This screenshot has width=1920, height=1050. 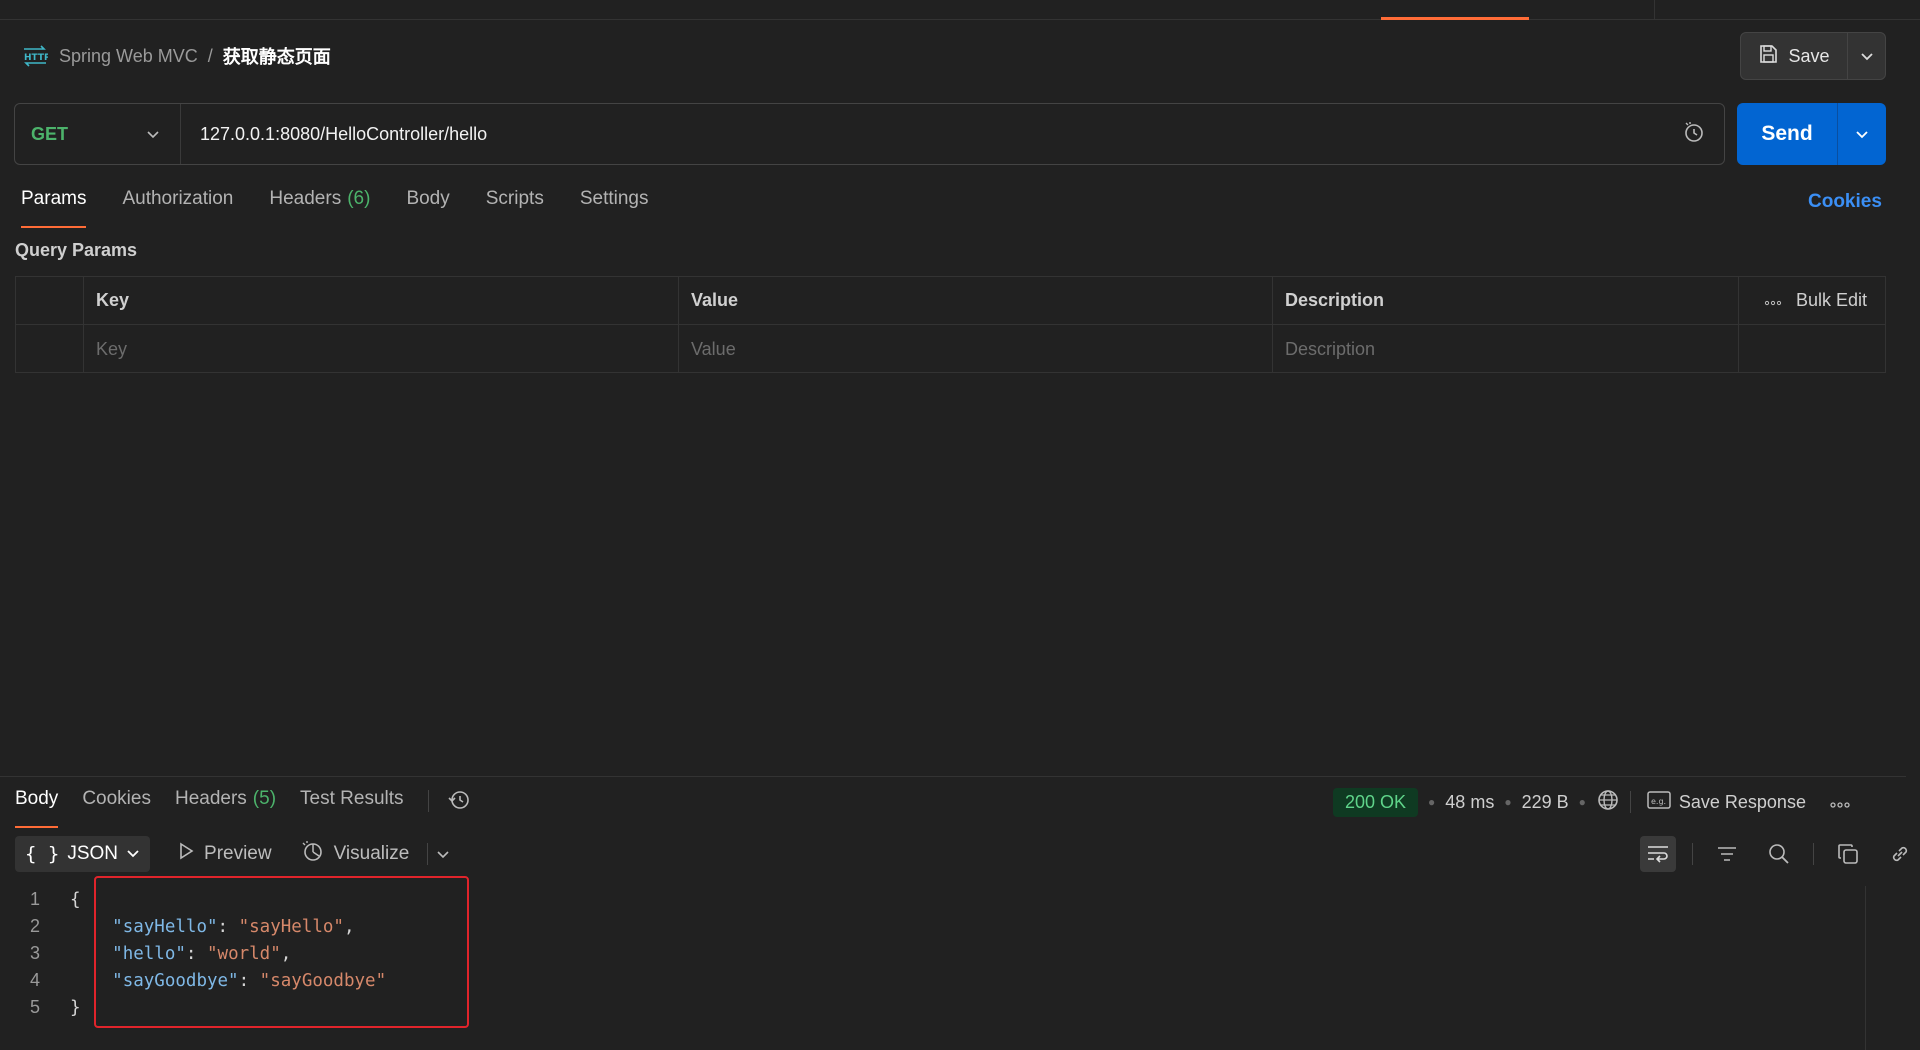 I want to click on table-row: Key Value Description, so click(x=950, y=349).